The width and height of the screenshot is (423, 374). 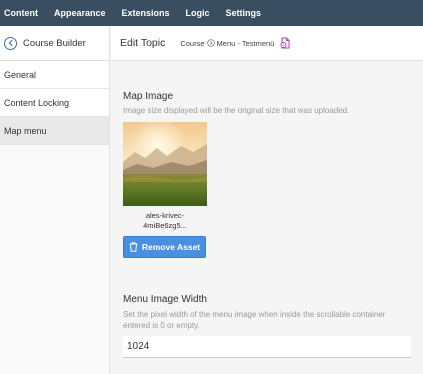 I want to click on sidebar-item-map-menu: Map menu, so click(x=54, y=131).